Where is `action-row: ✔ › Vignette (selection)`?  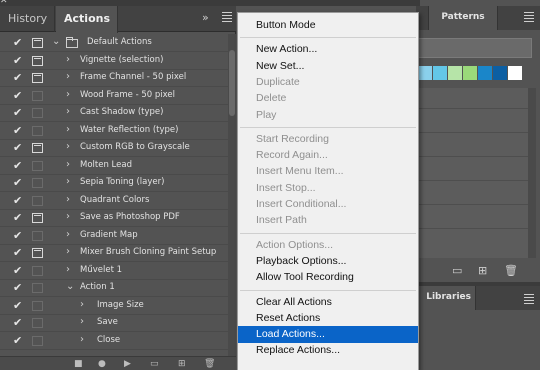 action-row: ✔ › Vignette (selection) is located at coordinates (114, 61).